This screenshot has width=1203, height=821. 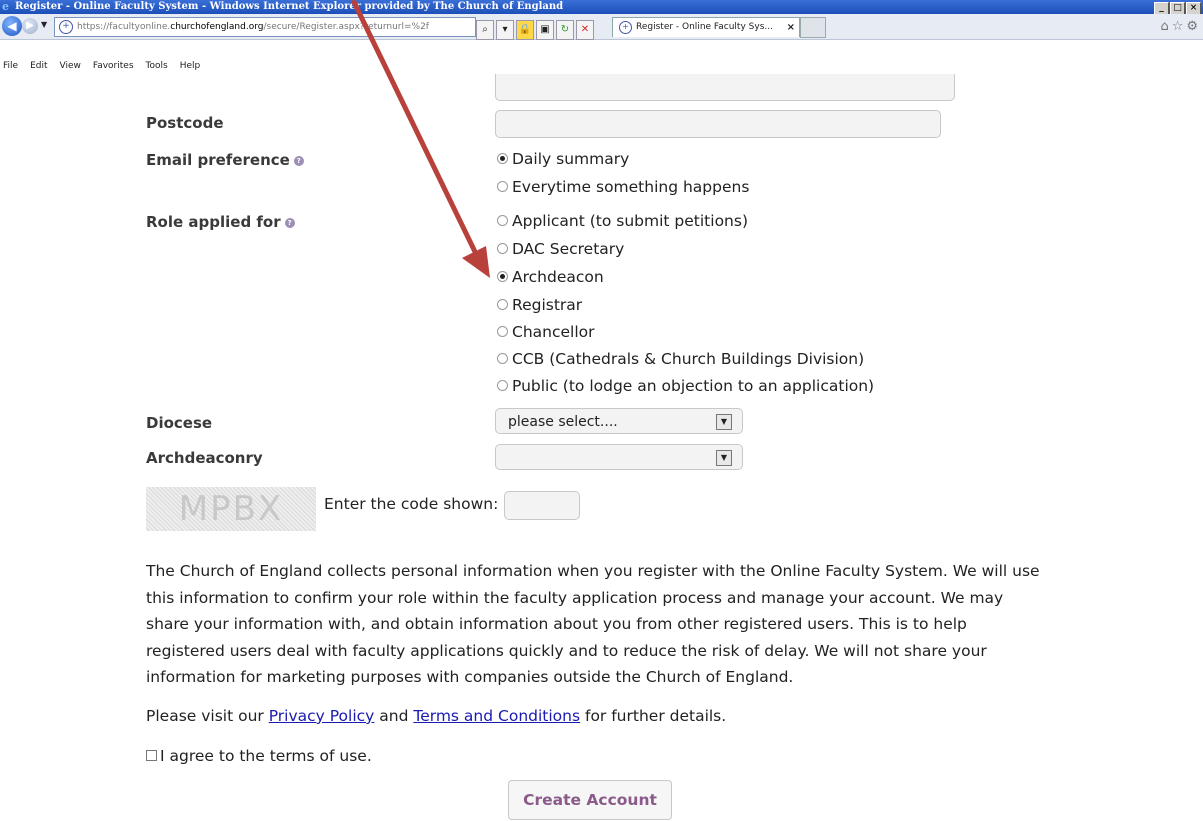 I want to click on annotation-arrow-shaft, so click(x=415, y=130).